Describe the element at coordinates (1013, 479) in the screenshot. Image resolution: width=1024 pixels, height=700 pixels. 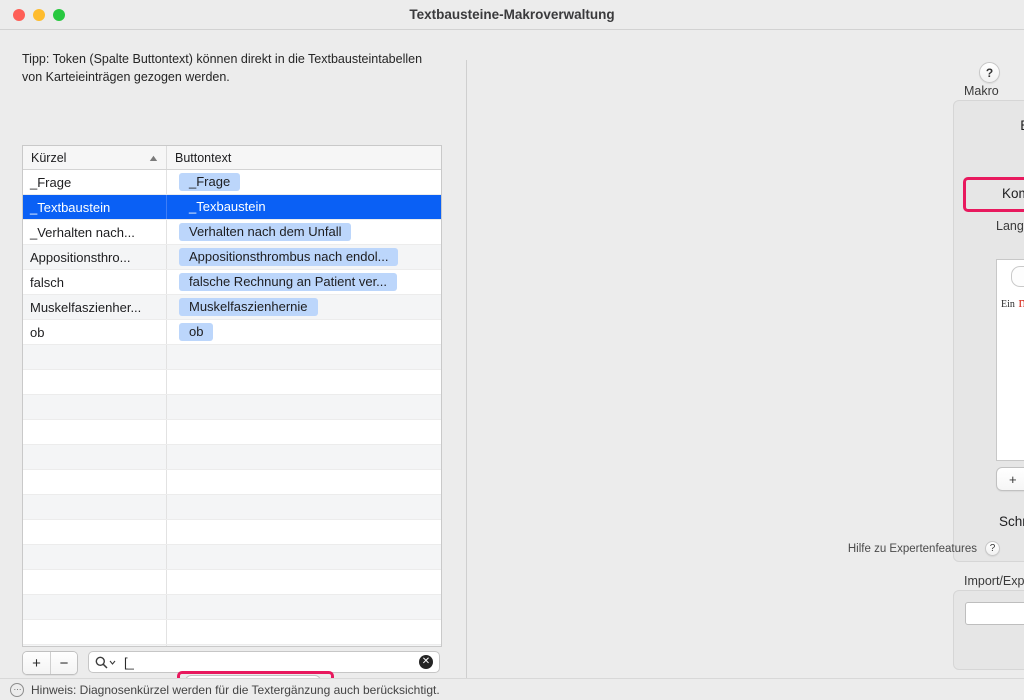
I see `plus-icon: +` at that location.